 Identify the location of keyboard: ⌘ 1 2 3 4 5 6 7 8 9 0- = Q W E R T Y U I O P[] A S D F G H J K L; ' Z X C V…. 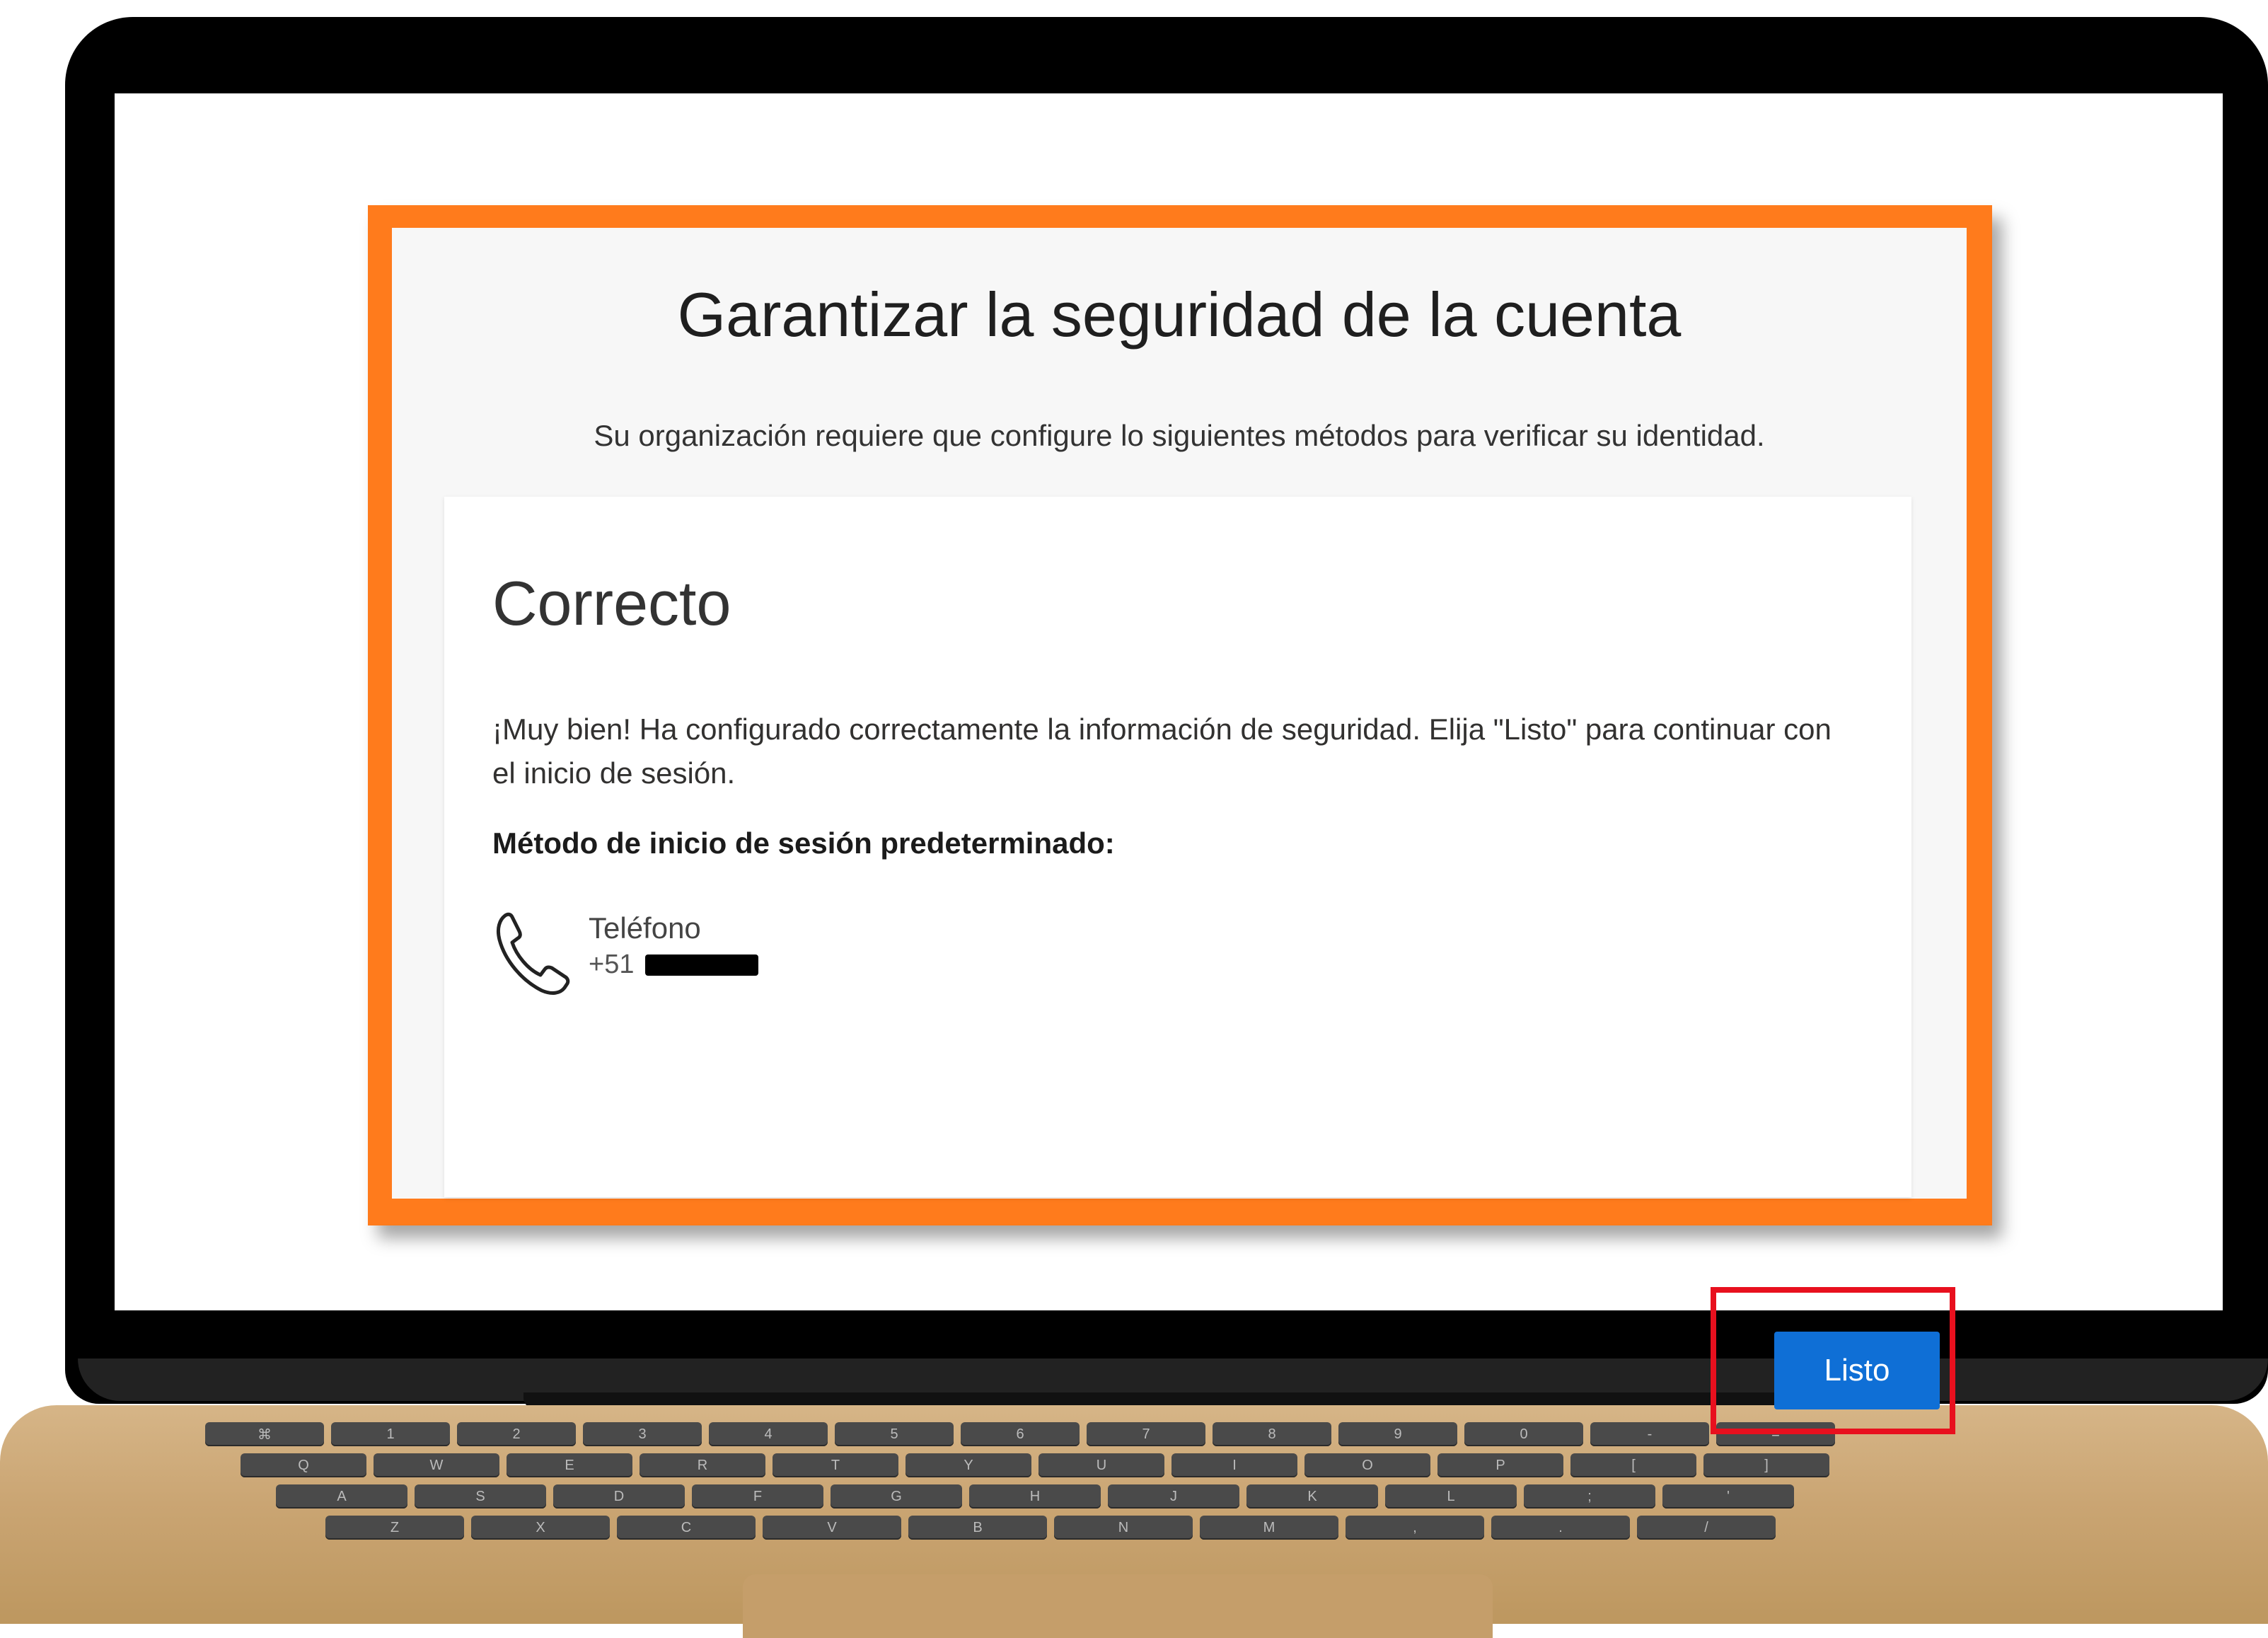
(1125, 1493).